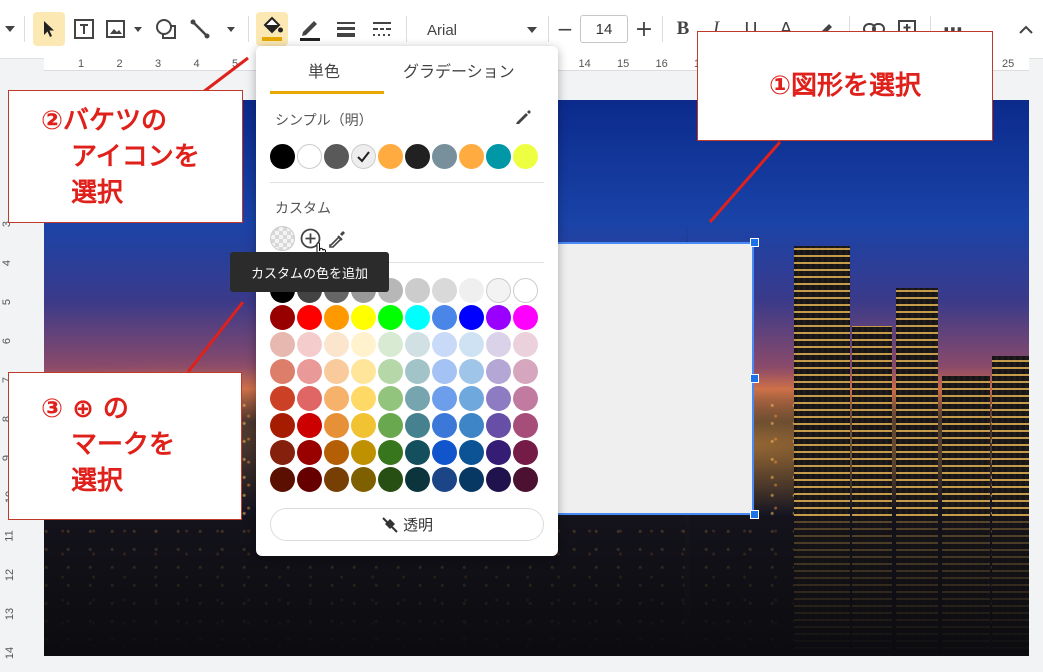 The height and width of the screenshot is (672, 1043). Describe the element at coordinates (84, 29) in the screenshot. I see `text-box-icon` at that location.